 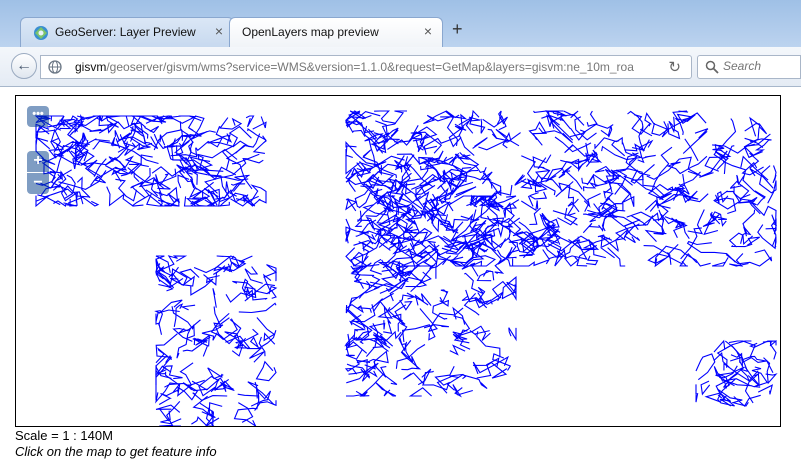 I want to click on geoserver-icon, so click(x=41, y=33).